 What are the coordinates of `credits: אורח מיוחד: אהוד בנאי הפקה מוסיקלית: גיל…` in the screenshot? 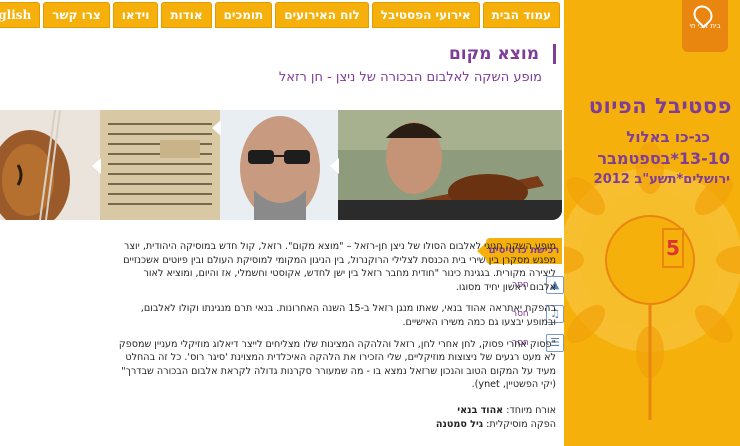 It's located at (406, 418).